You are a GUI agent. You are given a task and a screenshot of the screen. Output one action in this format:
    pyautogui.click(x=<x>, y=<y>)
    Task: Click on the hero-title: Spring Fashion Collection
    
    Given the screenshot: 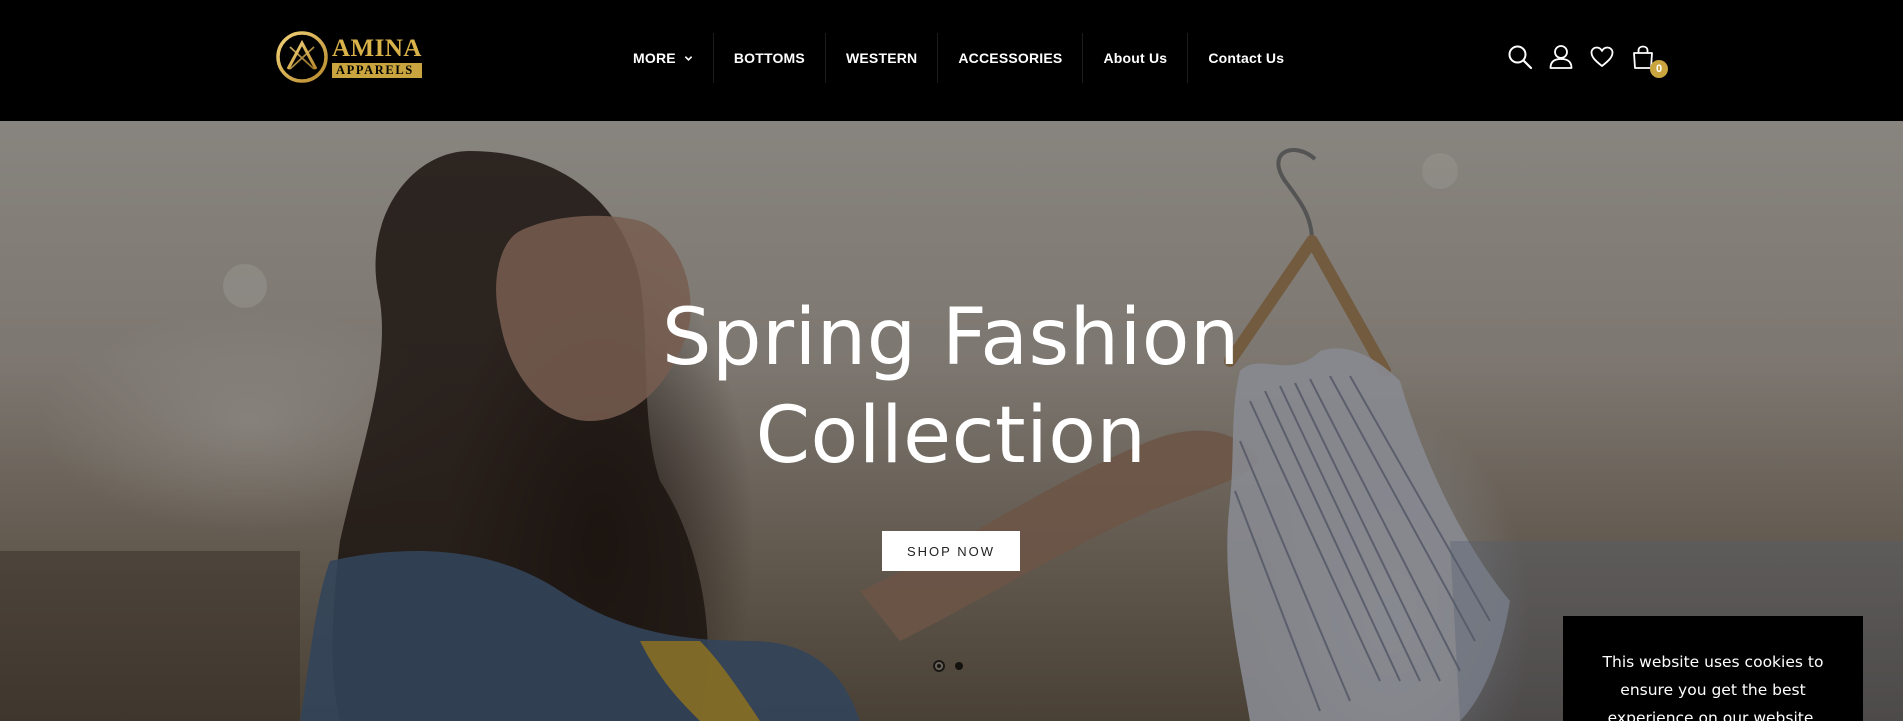 What is the action you would take?
    pyautogui.click(x=951, y=387)
    